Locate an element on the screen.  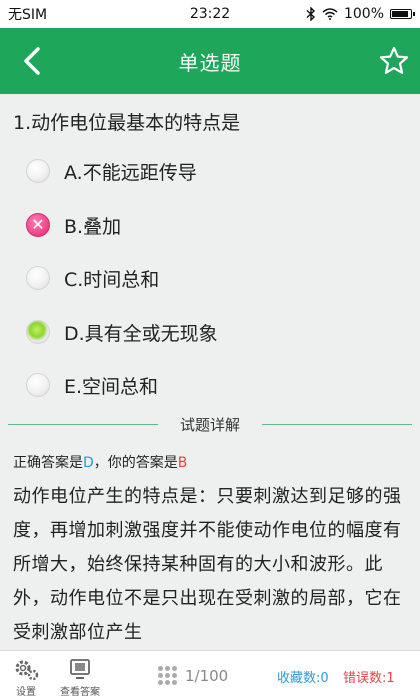
option-label: A.不能远距传导 is located at coordinates (130, 172).